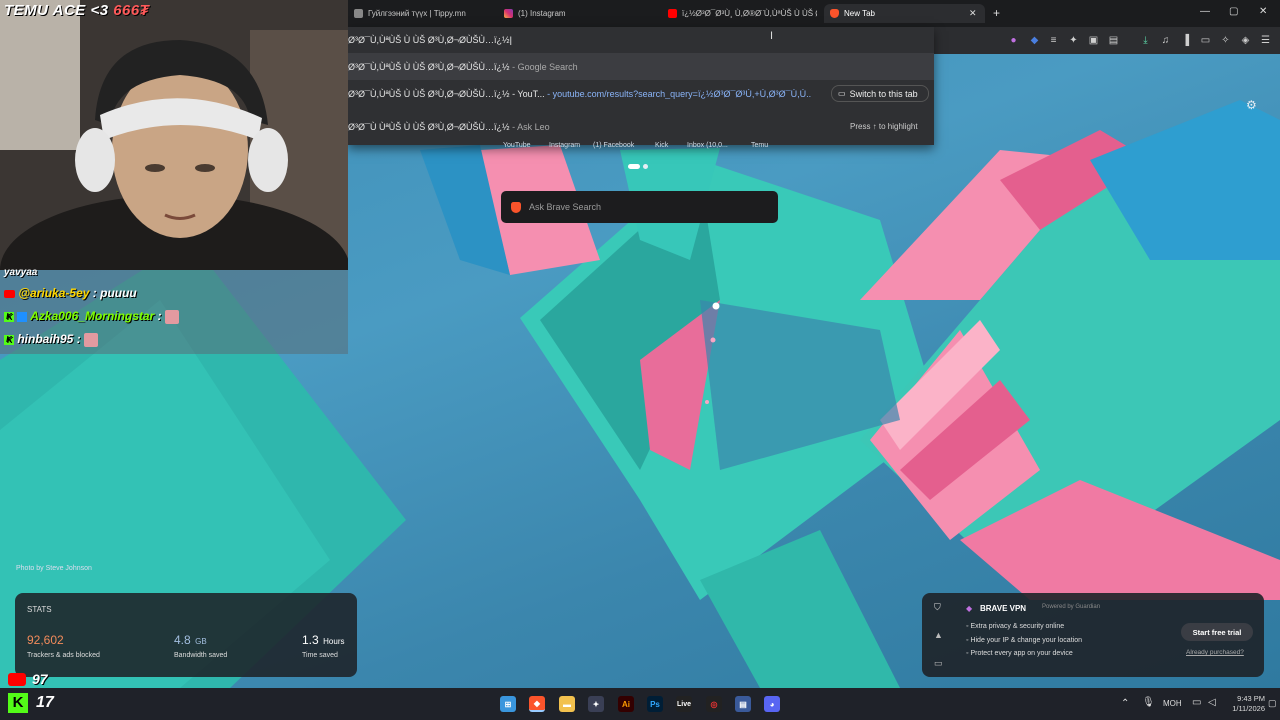 This screenshot has height=720, width=1280. I want to click on tab-tippy: Гуйлгээний түүх | Tippy.mn, so click(420, 13).